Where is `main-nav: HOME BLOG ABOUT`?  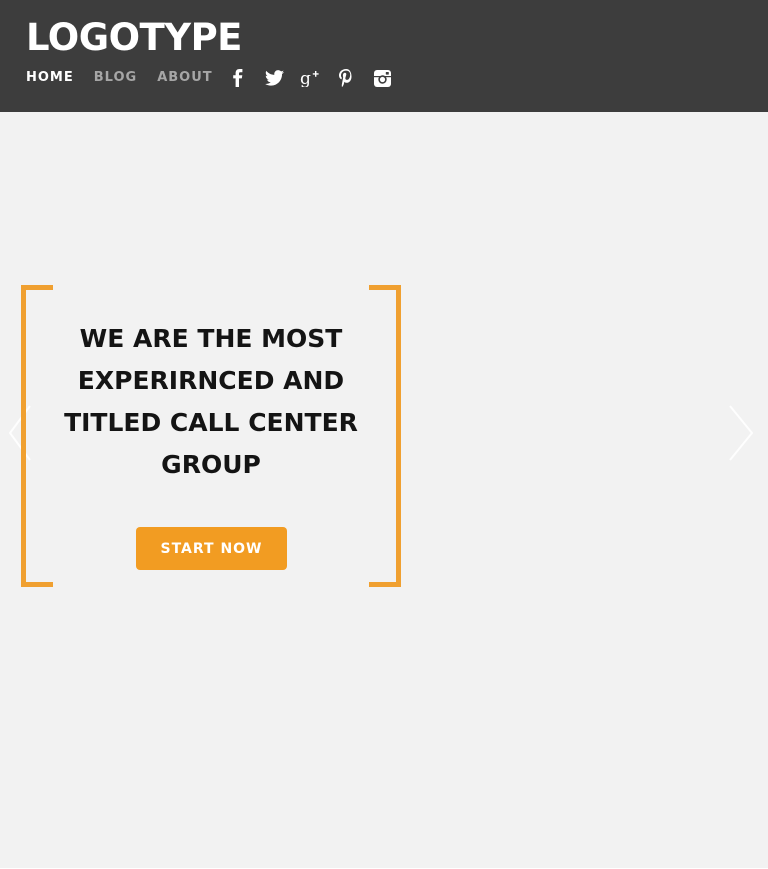 main-nav: HOME BLOG ABOUT is located at coordinates (129, 78).